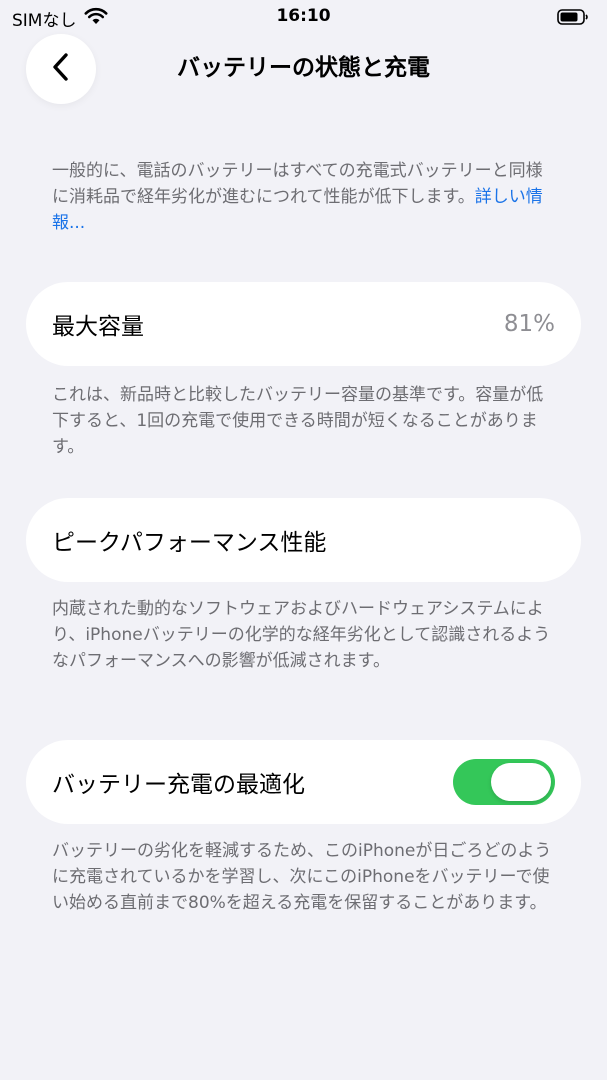 The width and height of the screenshot is (607, 1080). Describe the element at coordinates (529, 324) in the screenshot. I see `max-capacity-value: 81%` at that location.